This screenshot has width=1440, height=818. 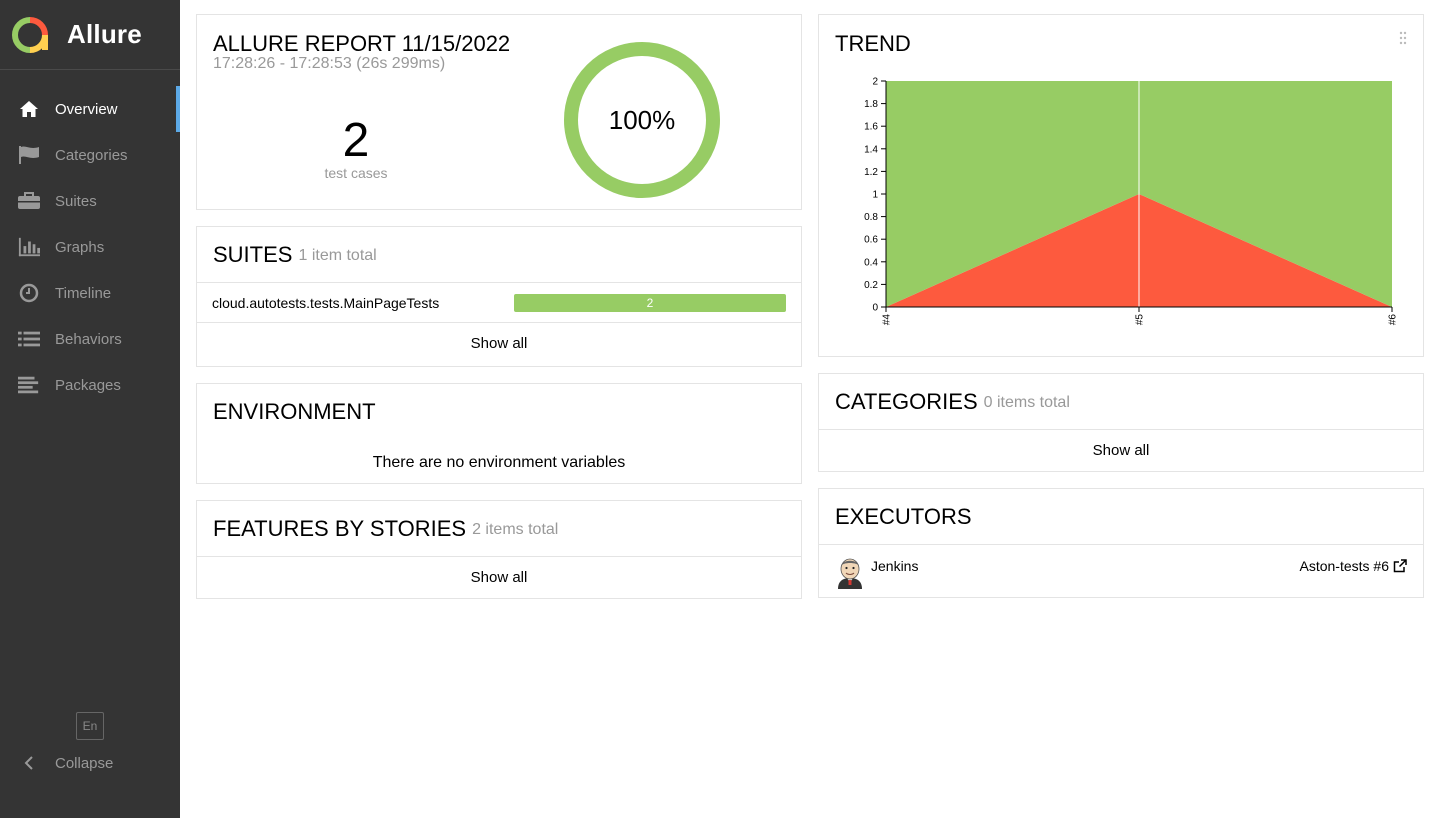 What do you see at coordinates (499, 343) in the screenshot?
I see `suites-show-all-link: Show all` at bounding box center [499, 343].